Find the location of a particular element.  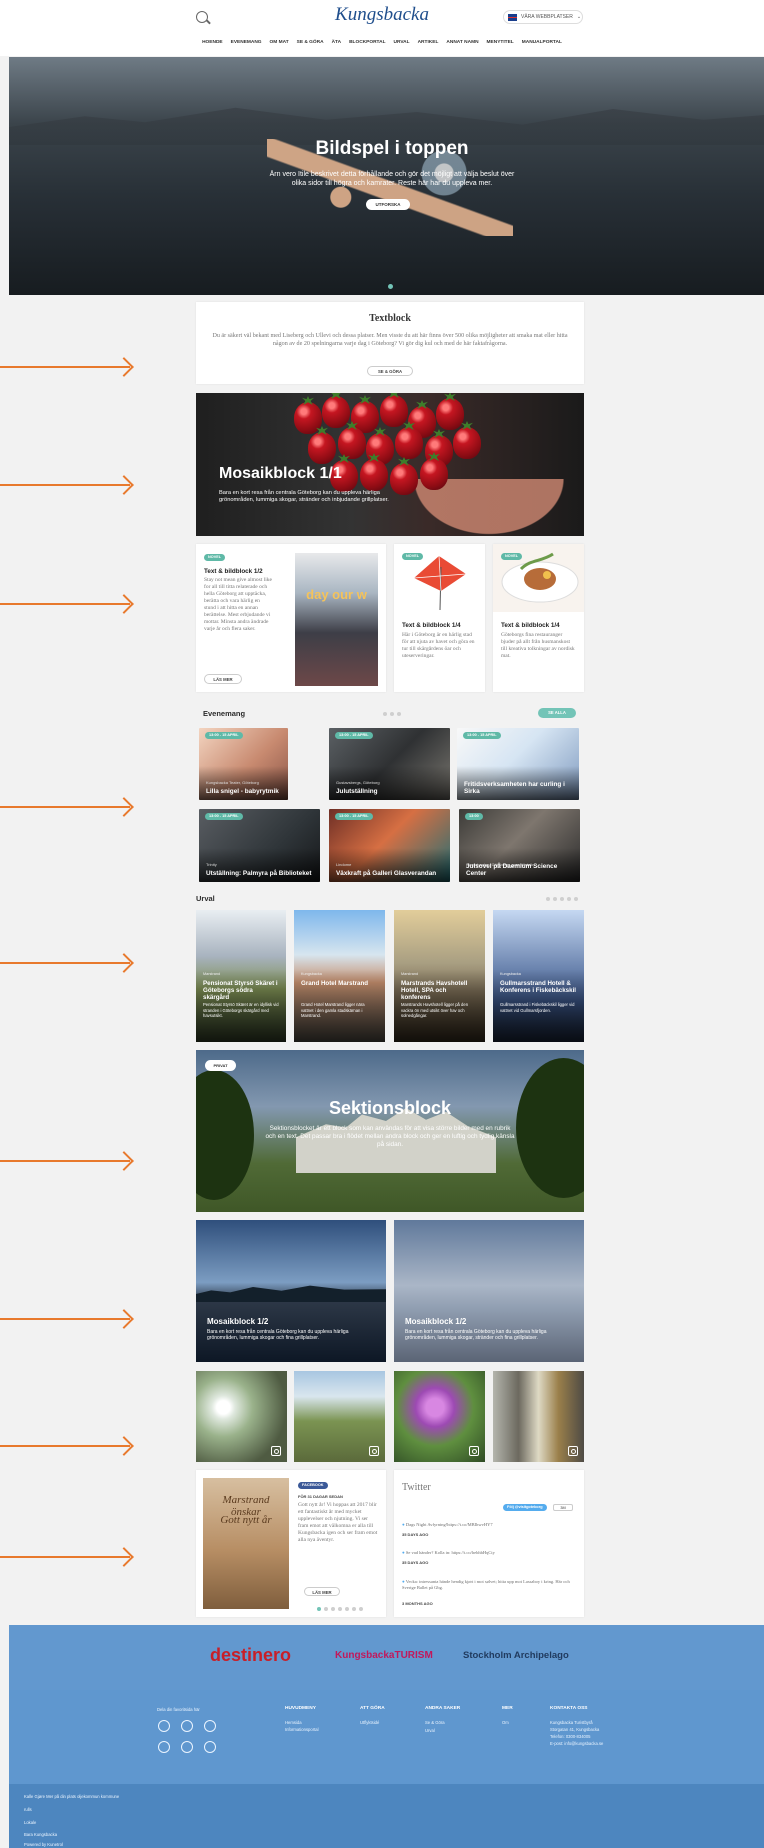

selection-location: Marstrand is located at coordinates (212, 974).